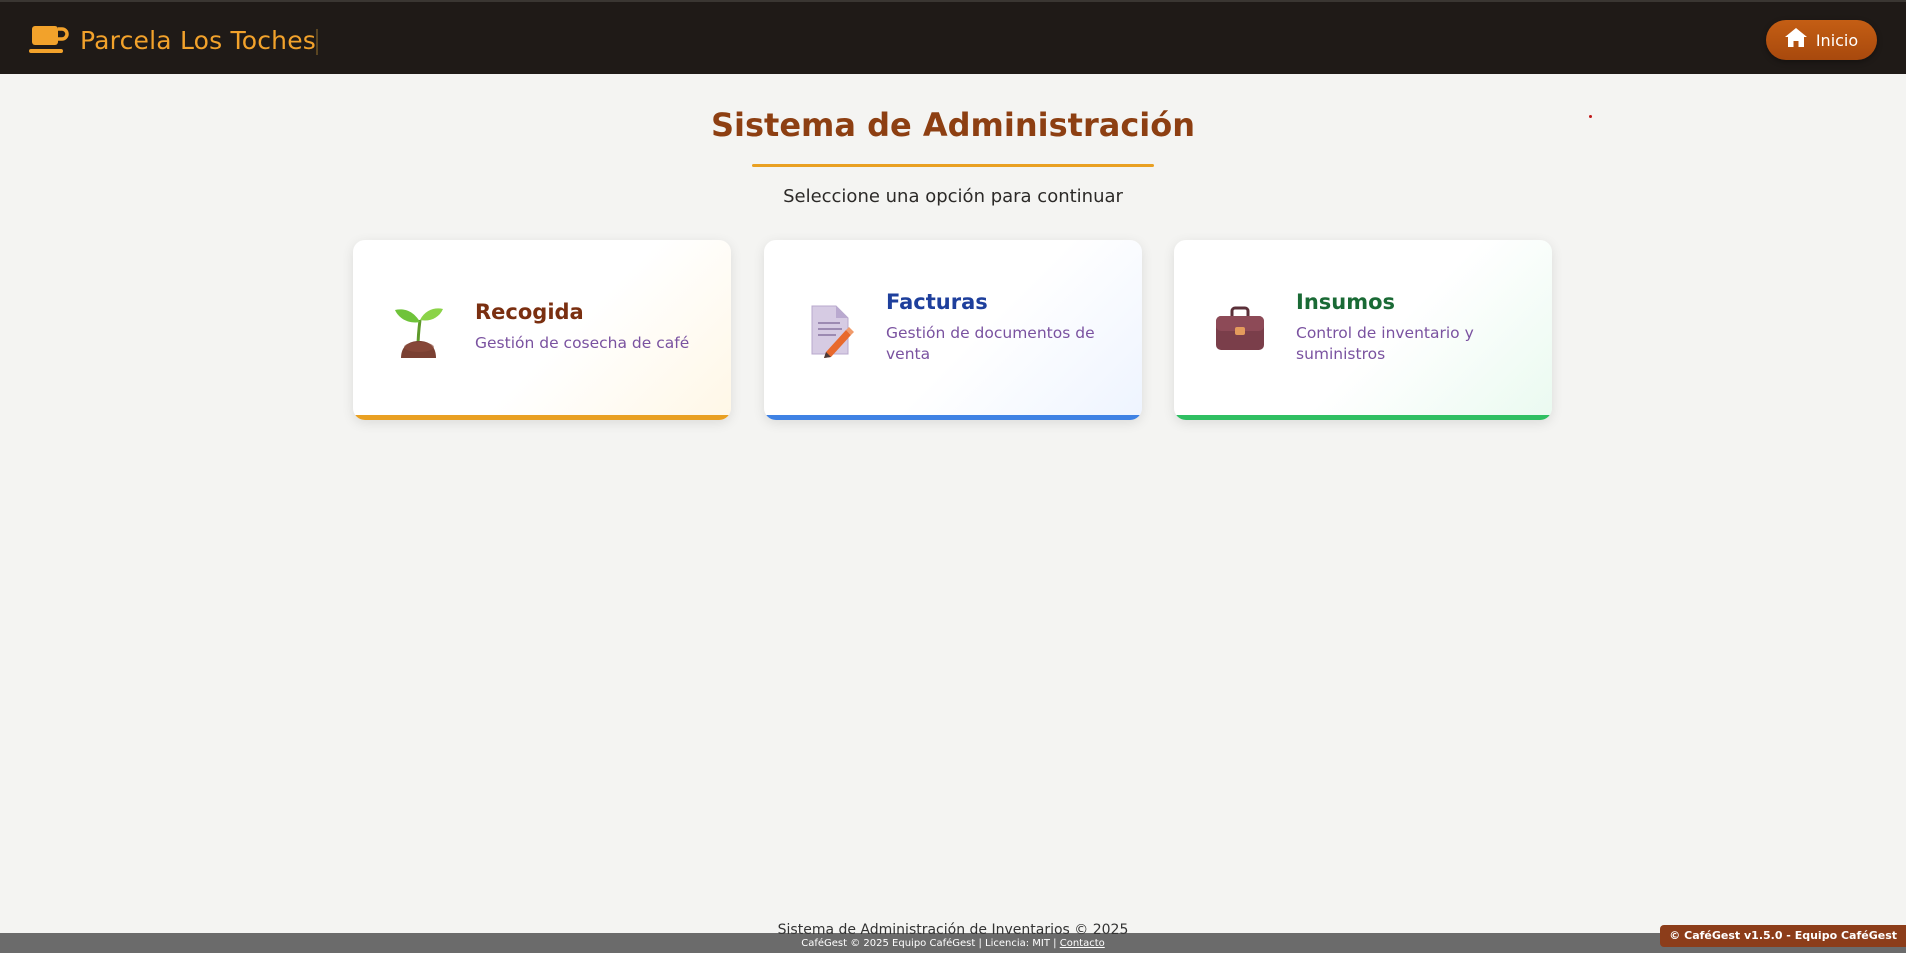 This screenshot has height=953, width=1906. I want to click on page-subtitle: Seleccione una opción para continuar, so click(953, 196).